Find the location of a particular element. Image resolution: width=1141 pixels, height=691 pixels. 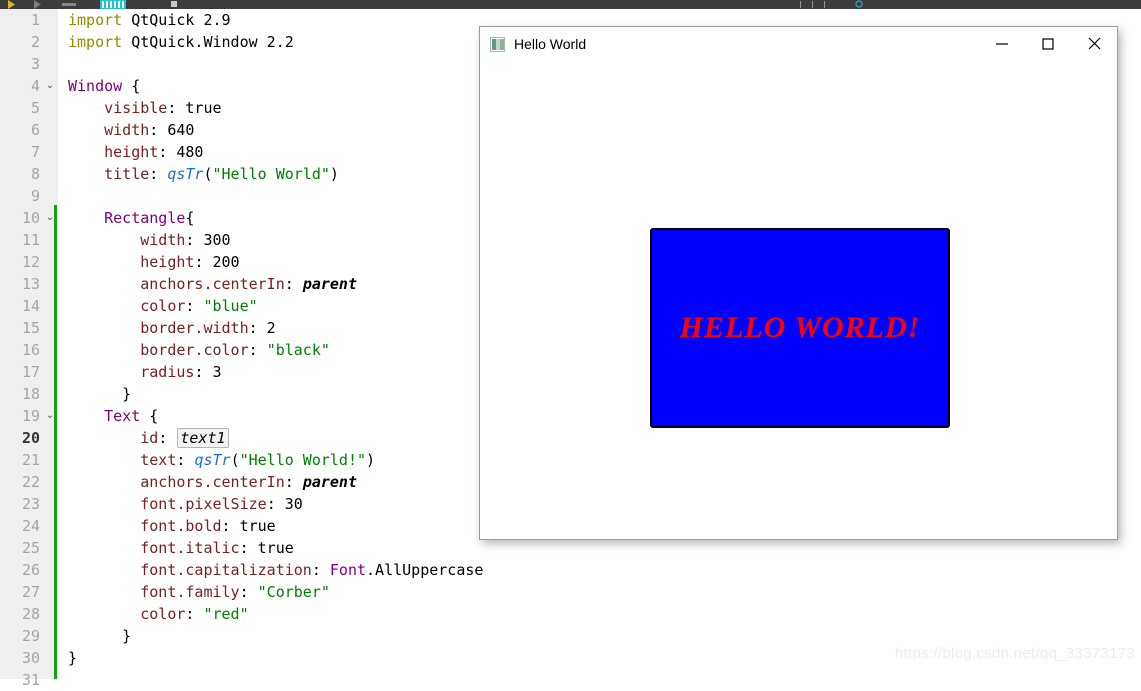

code-line: 25 font.italic: true is located at coordinates (570, 548).